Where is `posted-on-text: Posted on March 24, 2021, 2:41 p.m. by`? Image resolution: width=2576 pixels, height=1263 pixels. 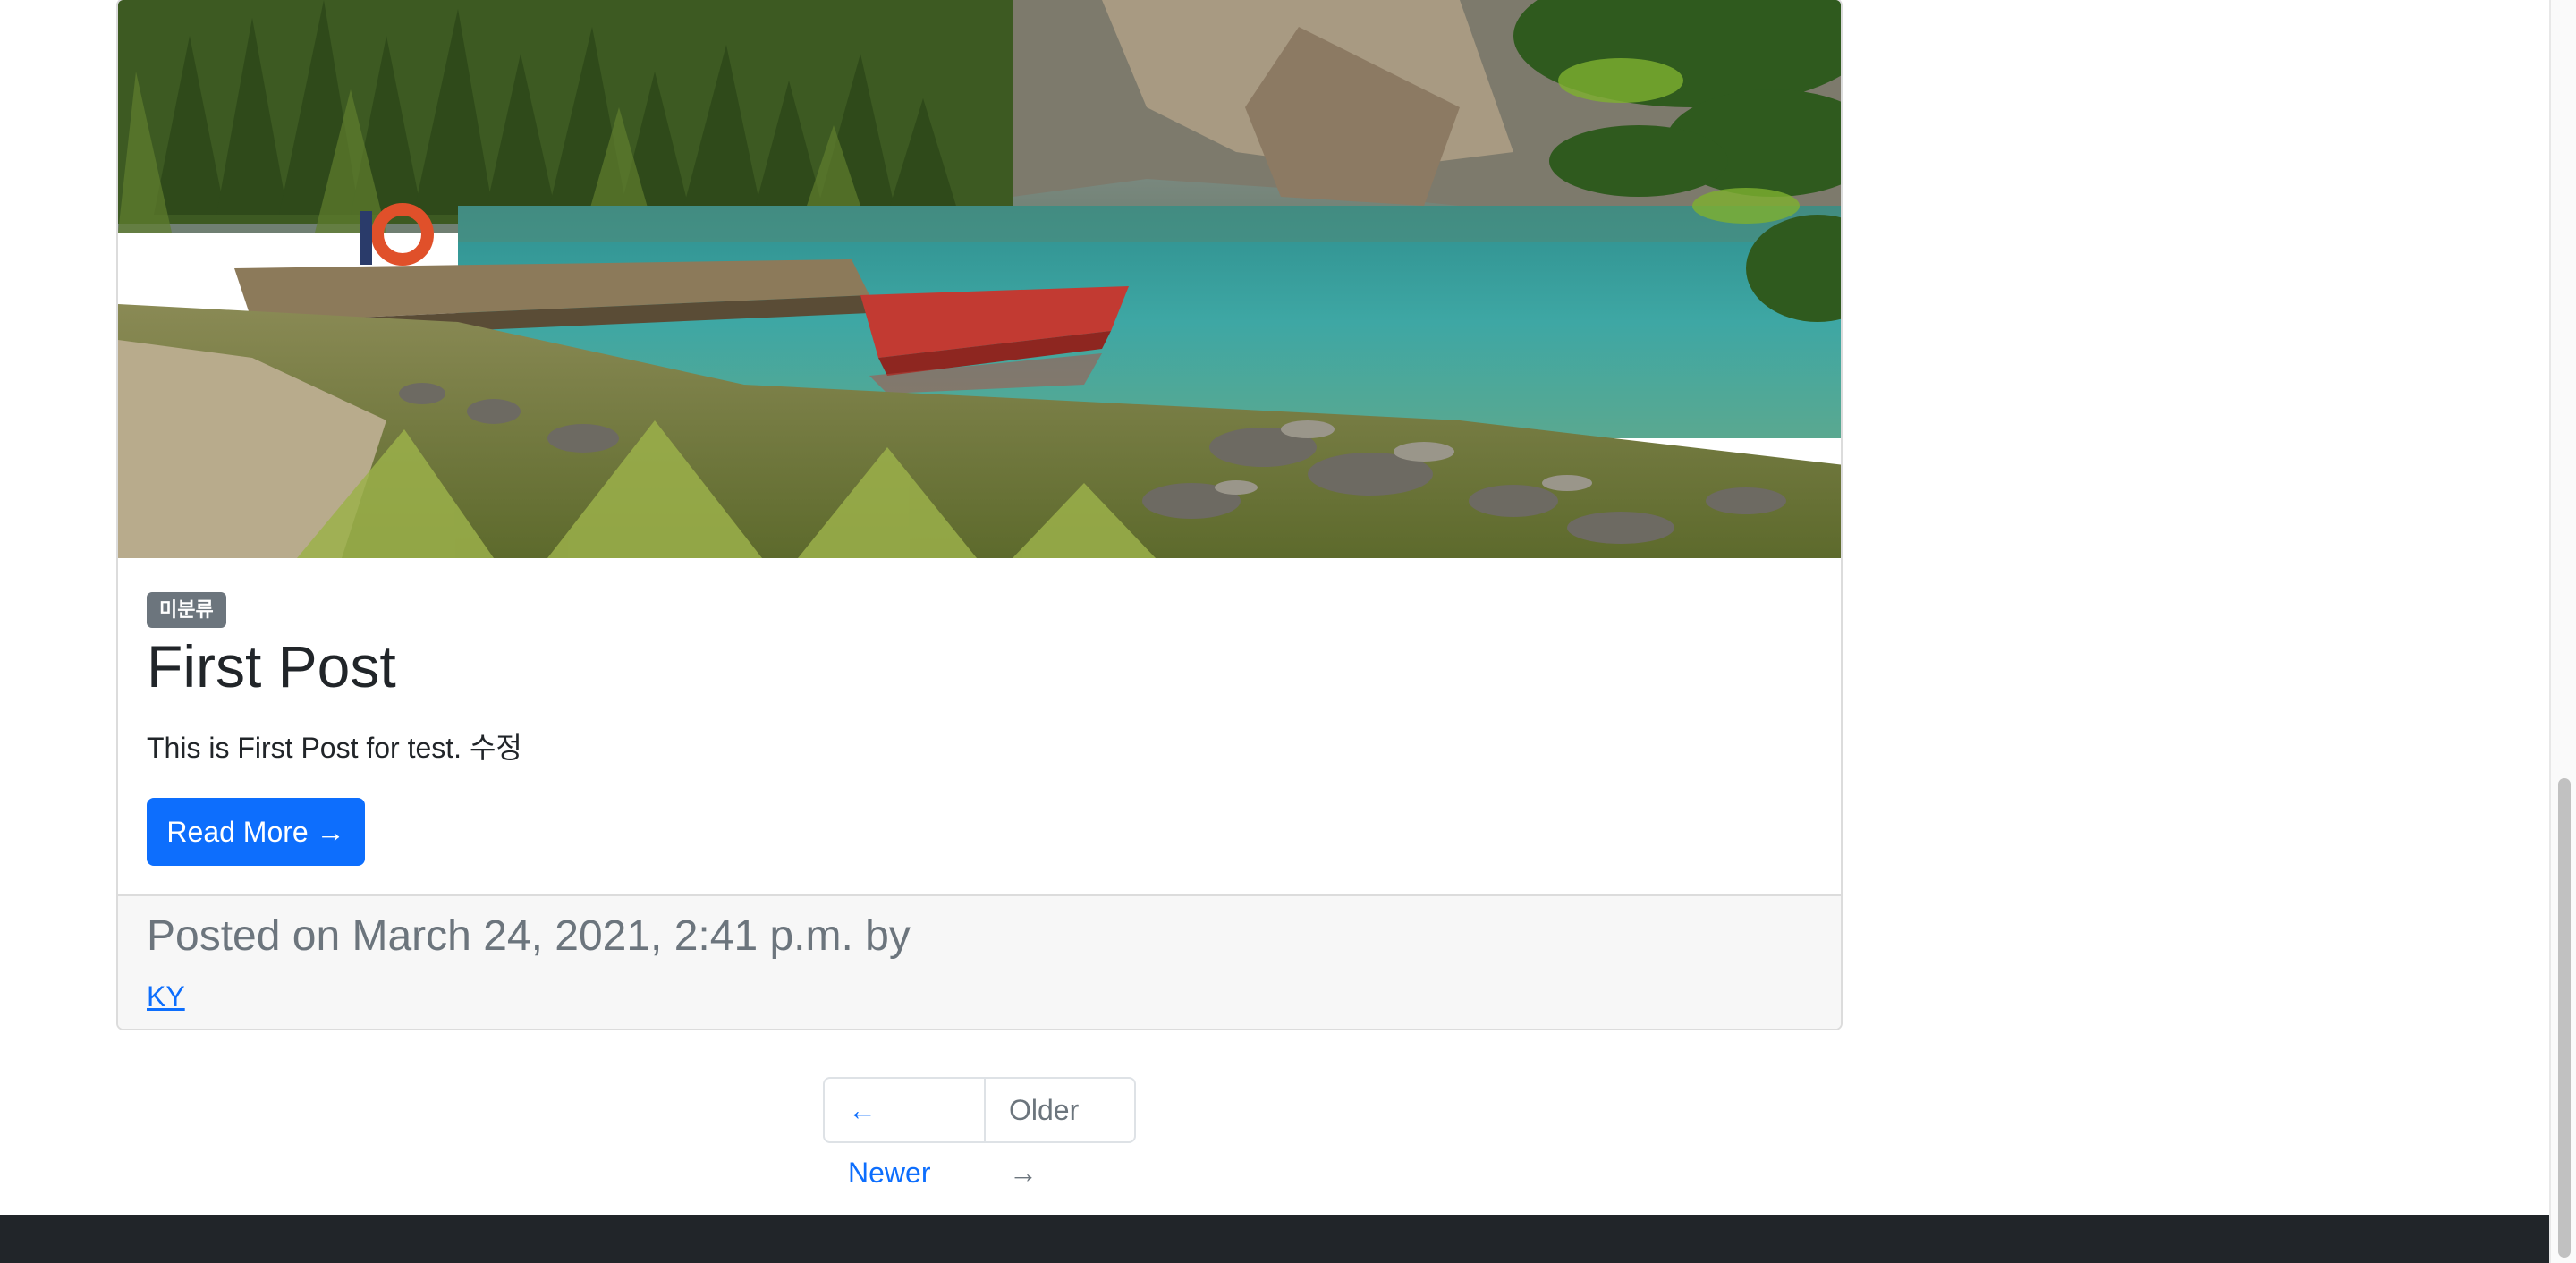
posted-on-text: Posted on March 24, 2021, 2:41 p.m. by is located at coordinates (529, 936).